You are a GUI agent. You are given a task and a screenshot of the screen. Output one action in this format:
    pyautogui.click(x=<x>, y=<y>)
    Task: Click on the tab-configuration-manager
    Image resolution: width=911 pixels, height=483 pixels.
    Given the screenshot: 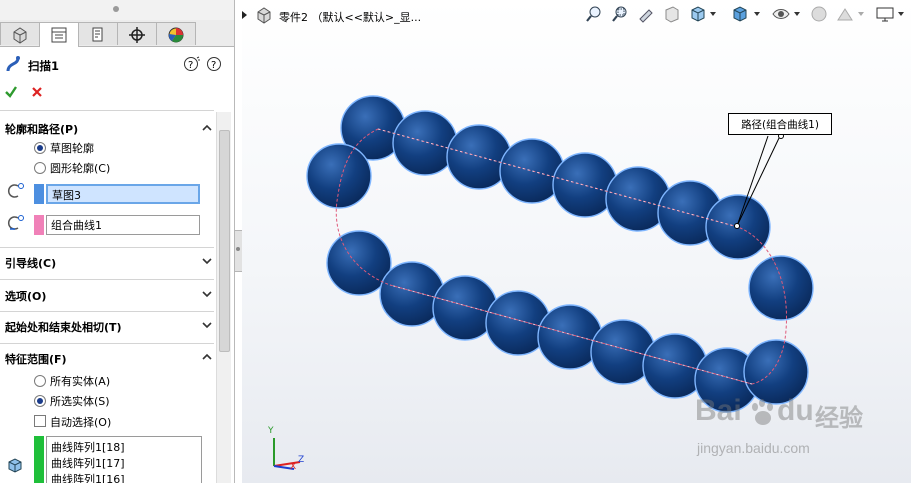 What is the action you would take?
    pyautogui.click(x=98, y=33)
    